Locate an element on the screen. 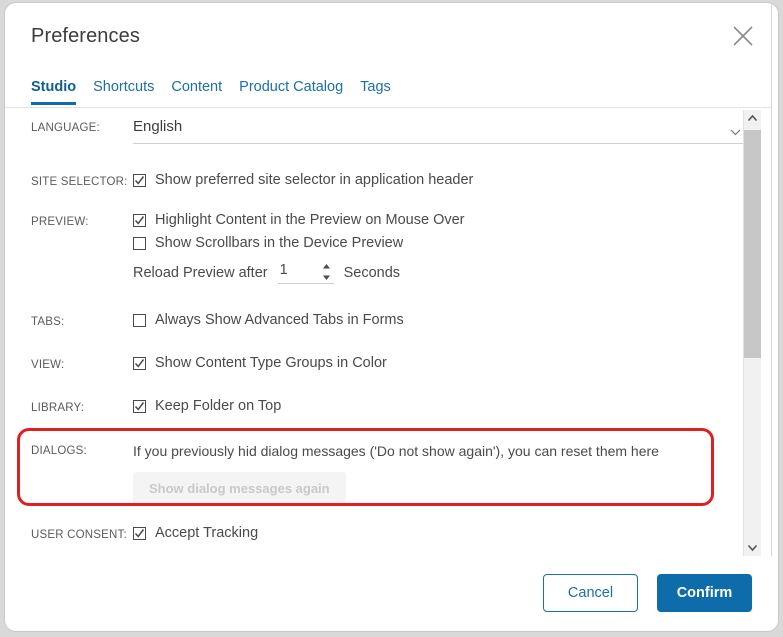 This screenshot has width=783, height=637. row-label-library: LIBRARY: is located at coordinates (58, 408).